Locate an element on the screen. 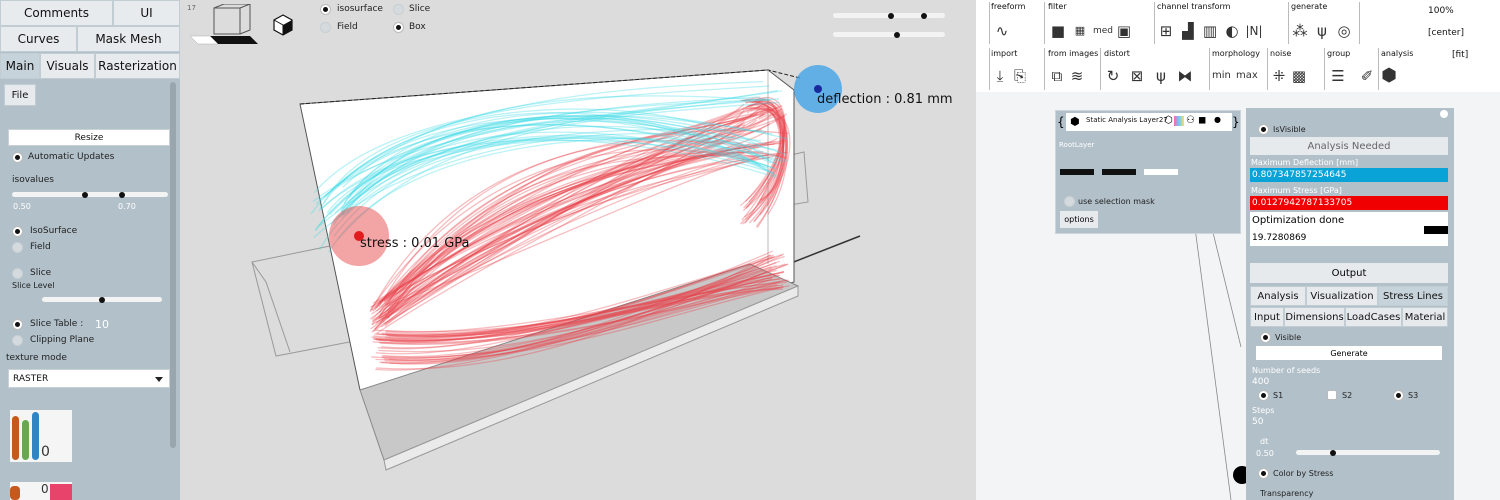  slice-level-knob is located at coordinates (102, 300).